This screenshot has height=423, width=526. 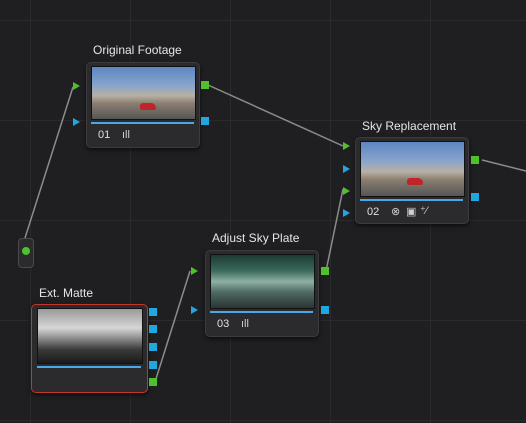 I want to click on original-footage-title: Original Footage, so click(x=137, y=50).